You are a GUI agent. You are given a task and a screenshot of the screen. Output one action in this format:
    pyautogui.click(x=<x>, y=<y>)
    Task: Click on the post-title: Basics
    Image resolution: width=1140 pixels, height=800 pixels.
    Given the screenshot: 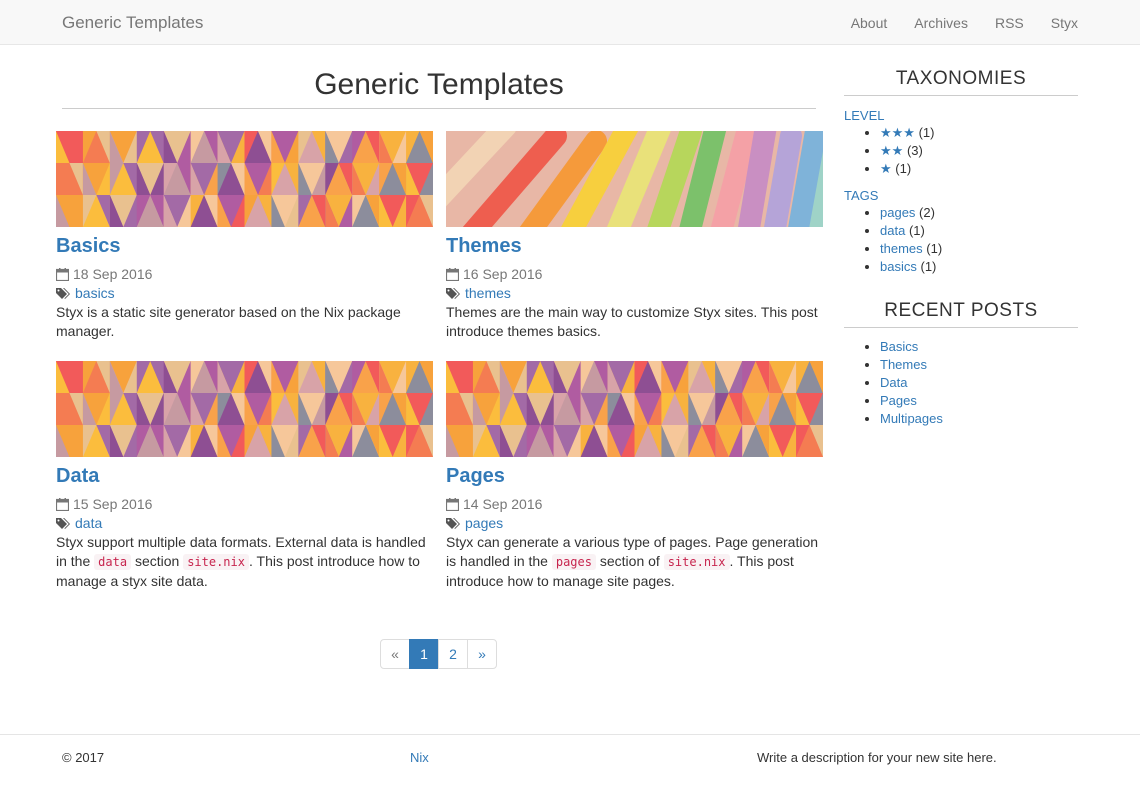 What is the action you would take?
    pyautogui.click(x=244, y=246)
    